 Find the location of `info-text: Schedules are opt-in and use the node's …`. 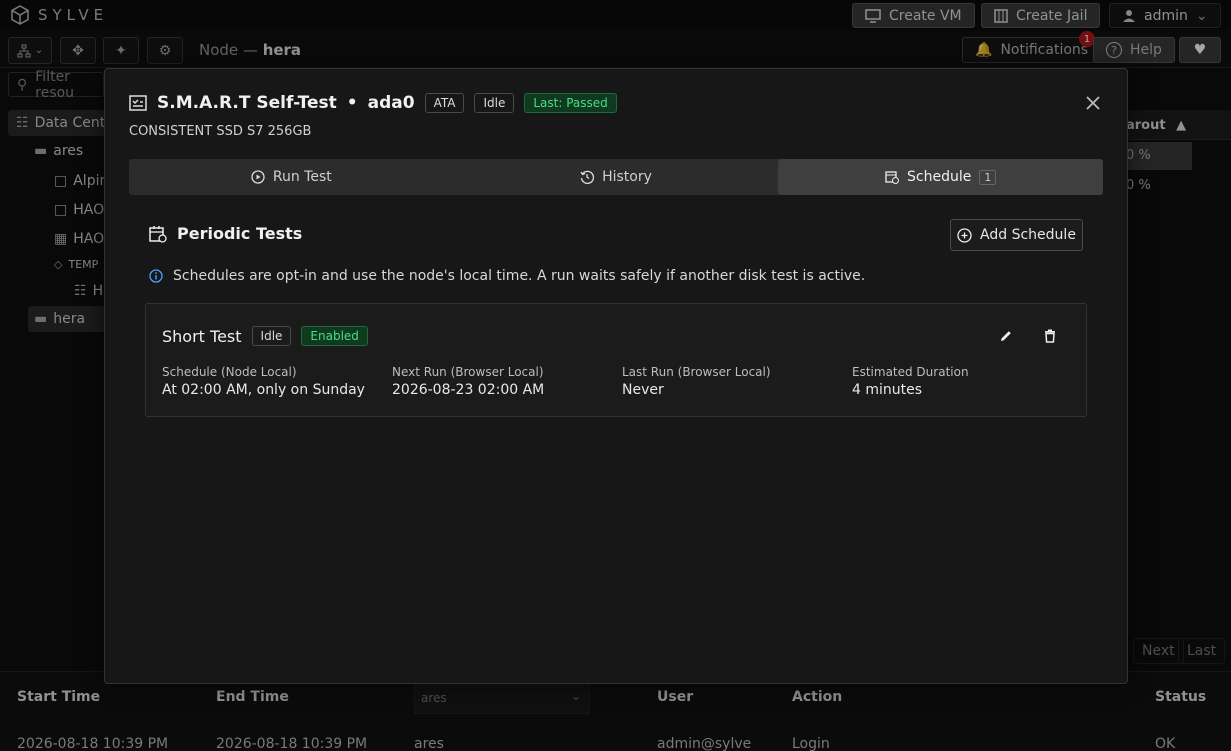

info-text: Schedules are opt-in and use the node's … is located at coordinates (519, 276).